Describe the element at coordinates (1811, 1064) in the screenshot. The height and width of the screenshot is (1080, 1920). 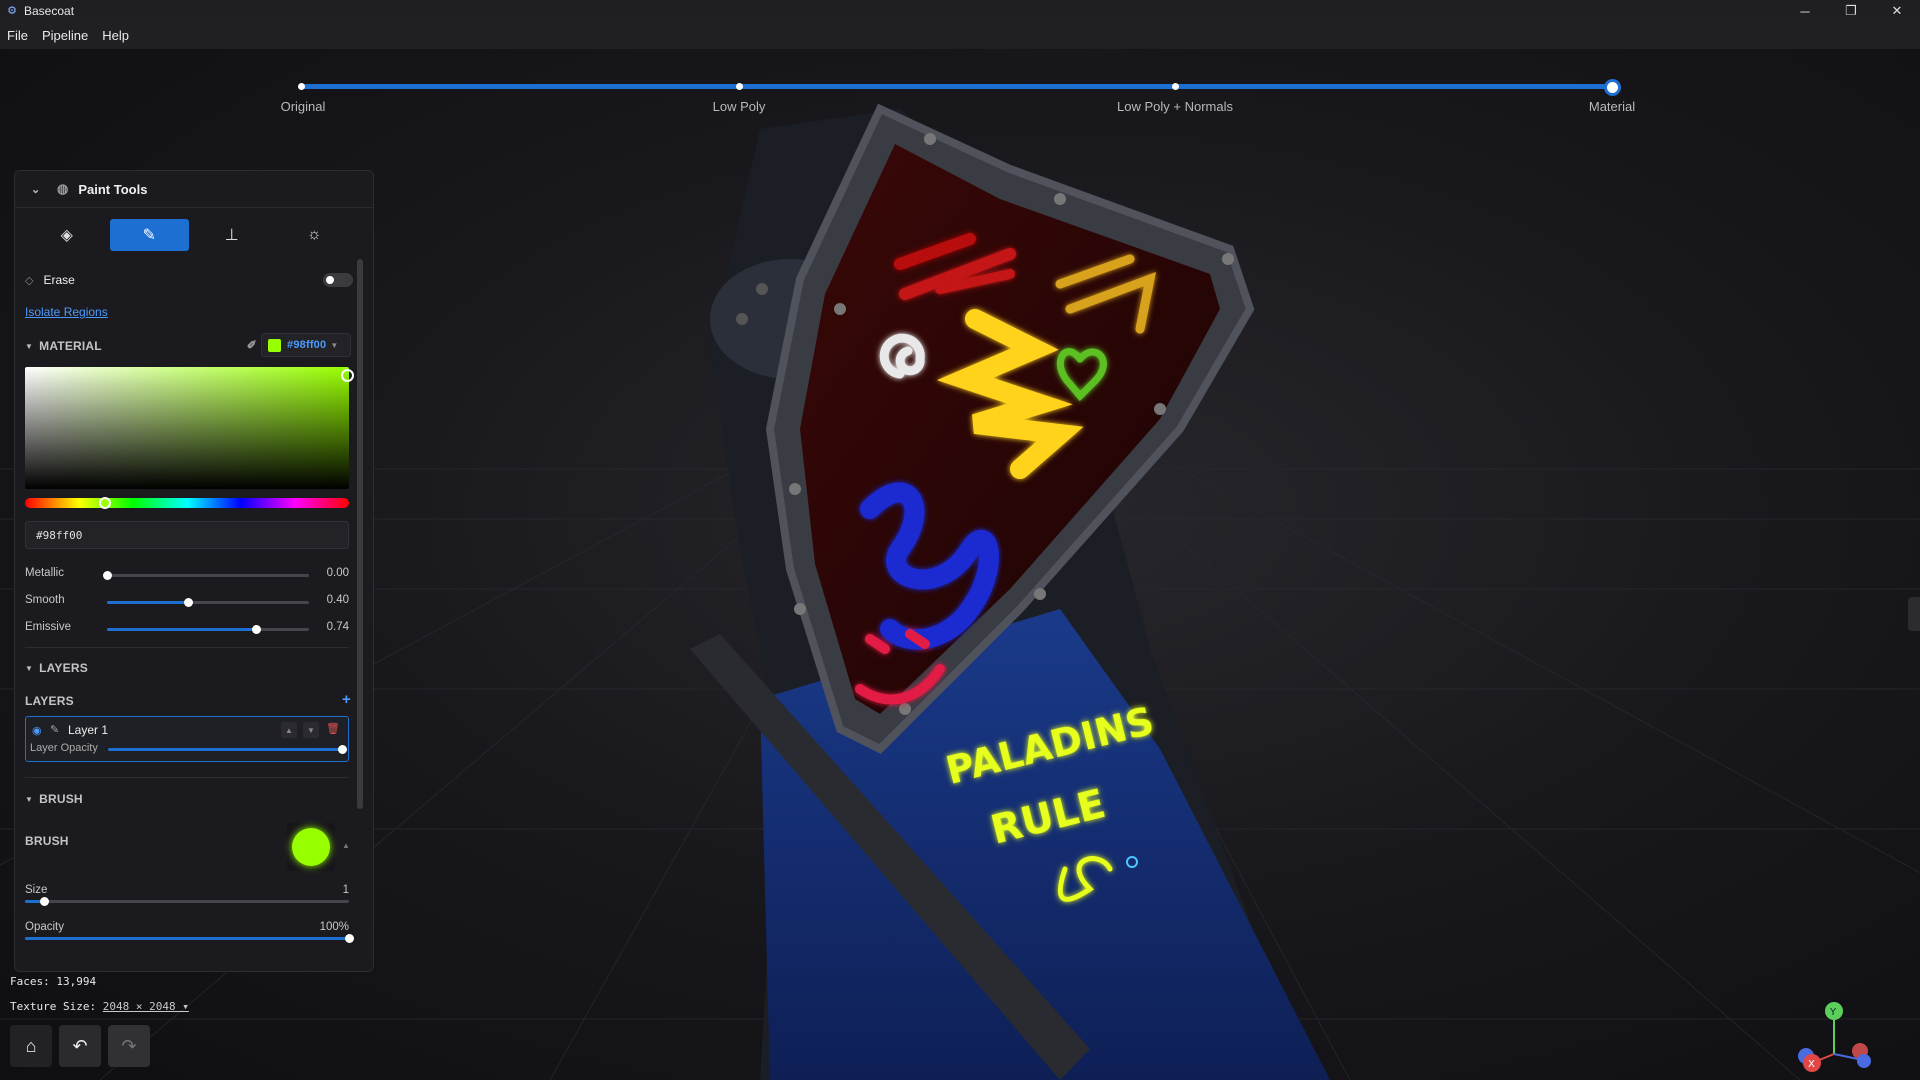
I see `x-axis-label: X` at that location.